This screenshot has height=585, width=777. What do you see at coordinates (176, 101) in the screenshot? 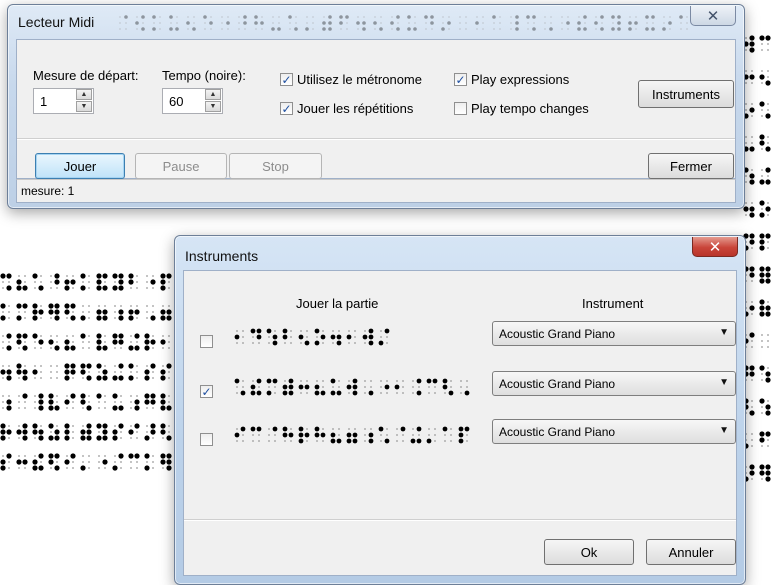
I see `tempo-value: 60` at bounding box center [176, 101].